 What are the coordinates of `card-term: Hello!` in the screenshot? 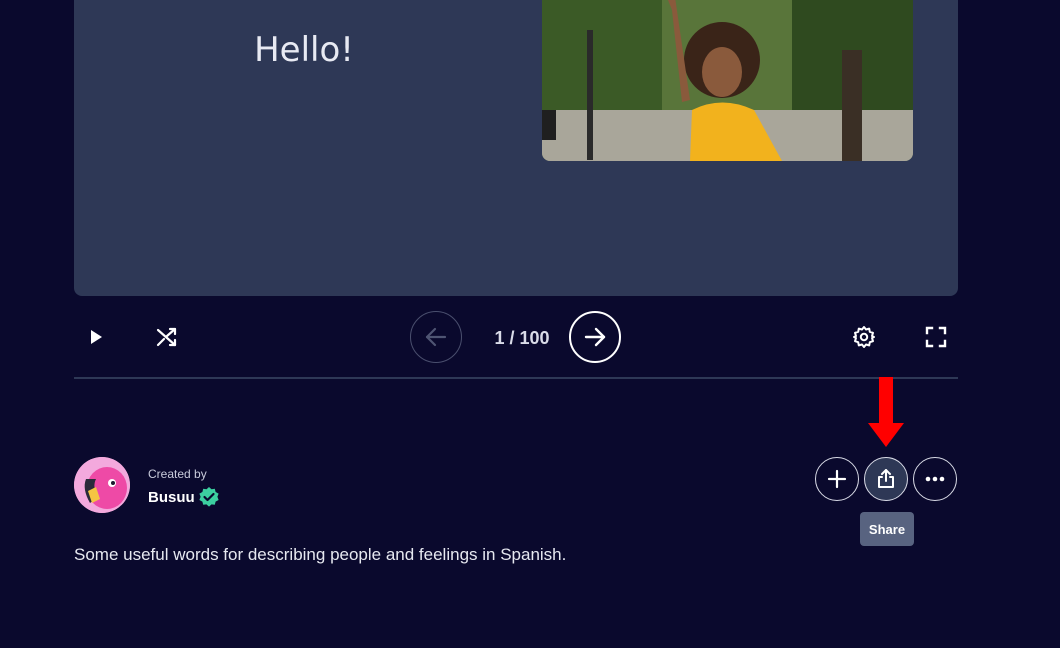 It's located at (304, 50).